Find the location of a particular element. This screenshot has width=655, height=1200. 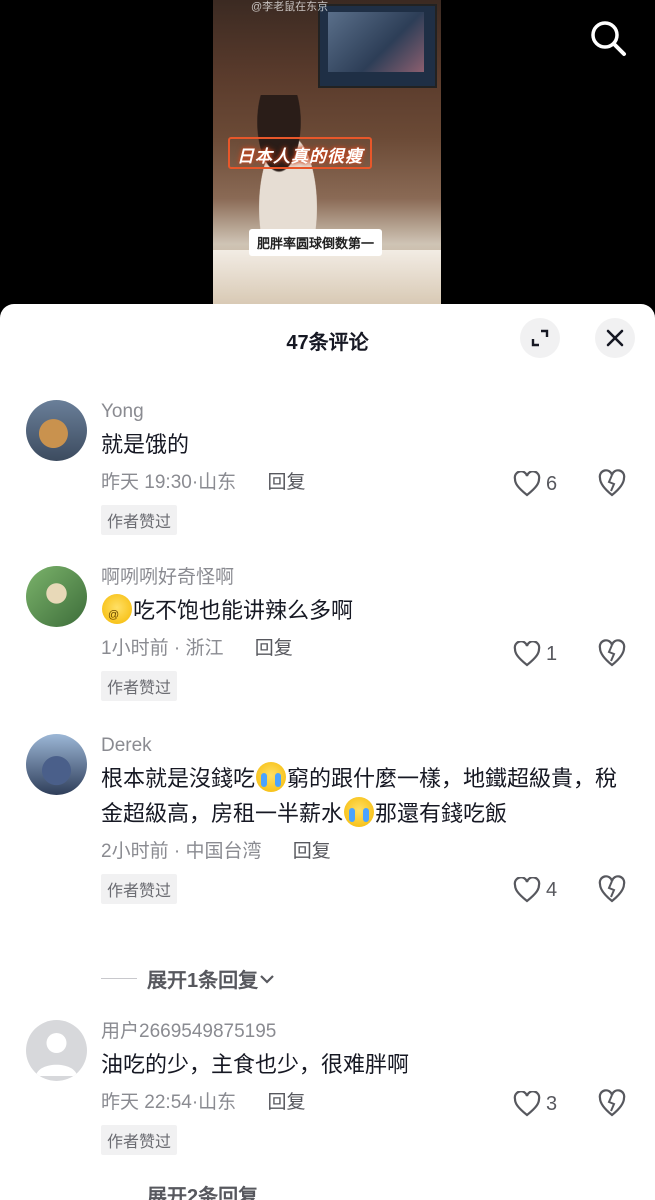

dizzy-emoji-icon is located at coordinates (117, 613).